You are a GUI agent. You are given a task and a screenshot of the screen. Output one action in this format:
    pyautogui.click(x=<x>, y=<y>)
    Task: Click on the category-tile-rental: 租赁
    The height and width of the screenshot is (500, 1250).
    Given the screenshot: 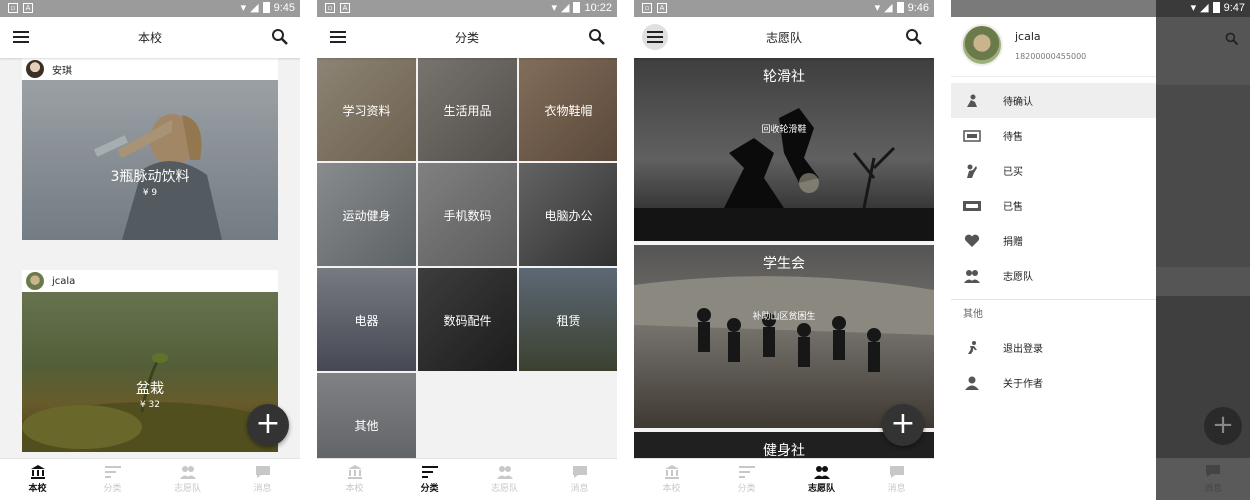 What is the action you would take?
    pyautogui.click(x=568, y=319)
    